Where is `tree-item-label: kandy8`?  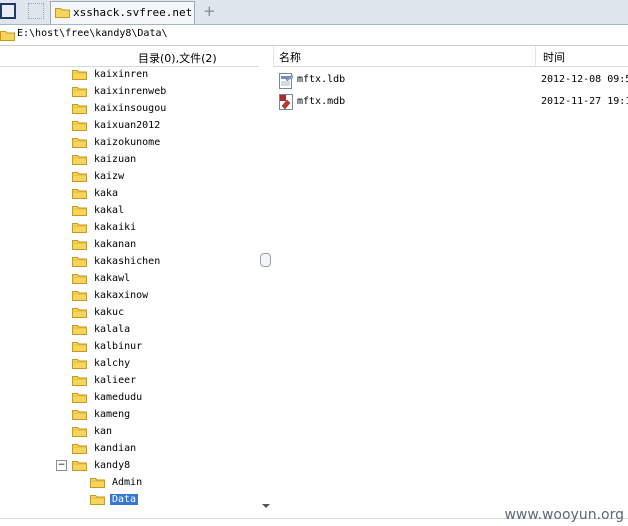 tree-item-label: kandy8 is located at coordinates (112, 465).